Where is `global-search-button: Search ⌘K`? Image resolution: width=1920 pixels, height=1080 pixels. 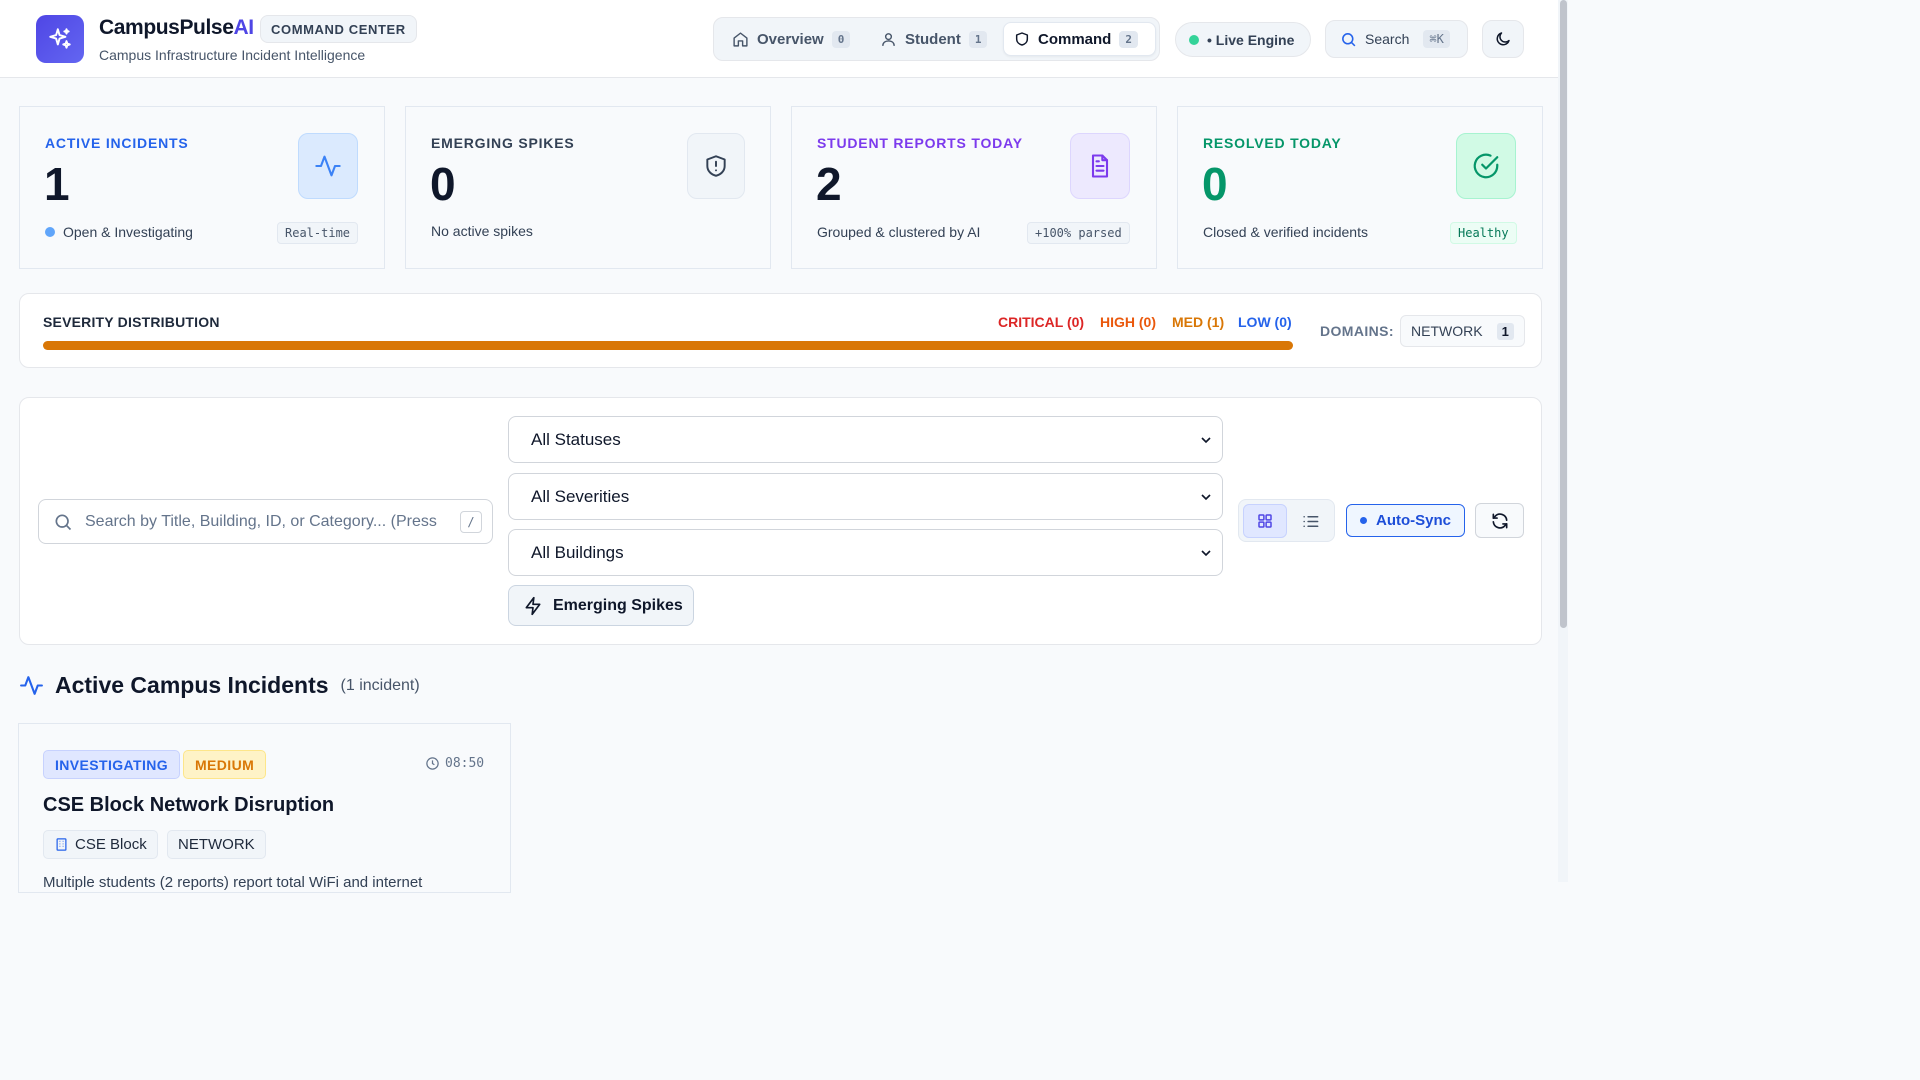
global-search-button: Search ⌘K is located at coordinates (1396, 39).